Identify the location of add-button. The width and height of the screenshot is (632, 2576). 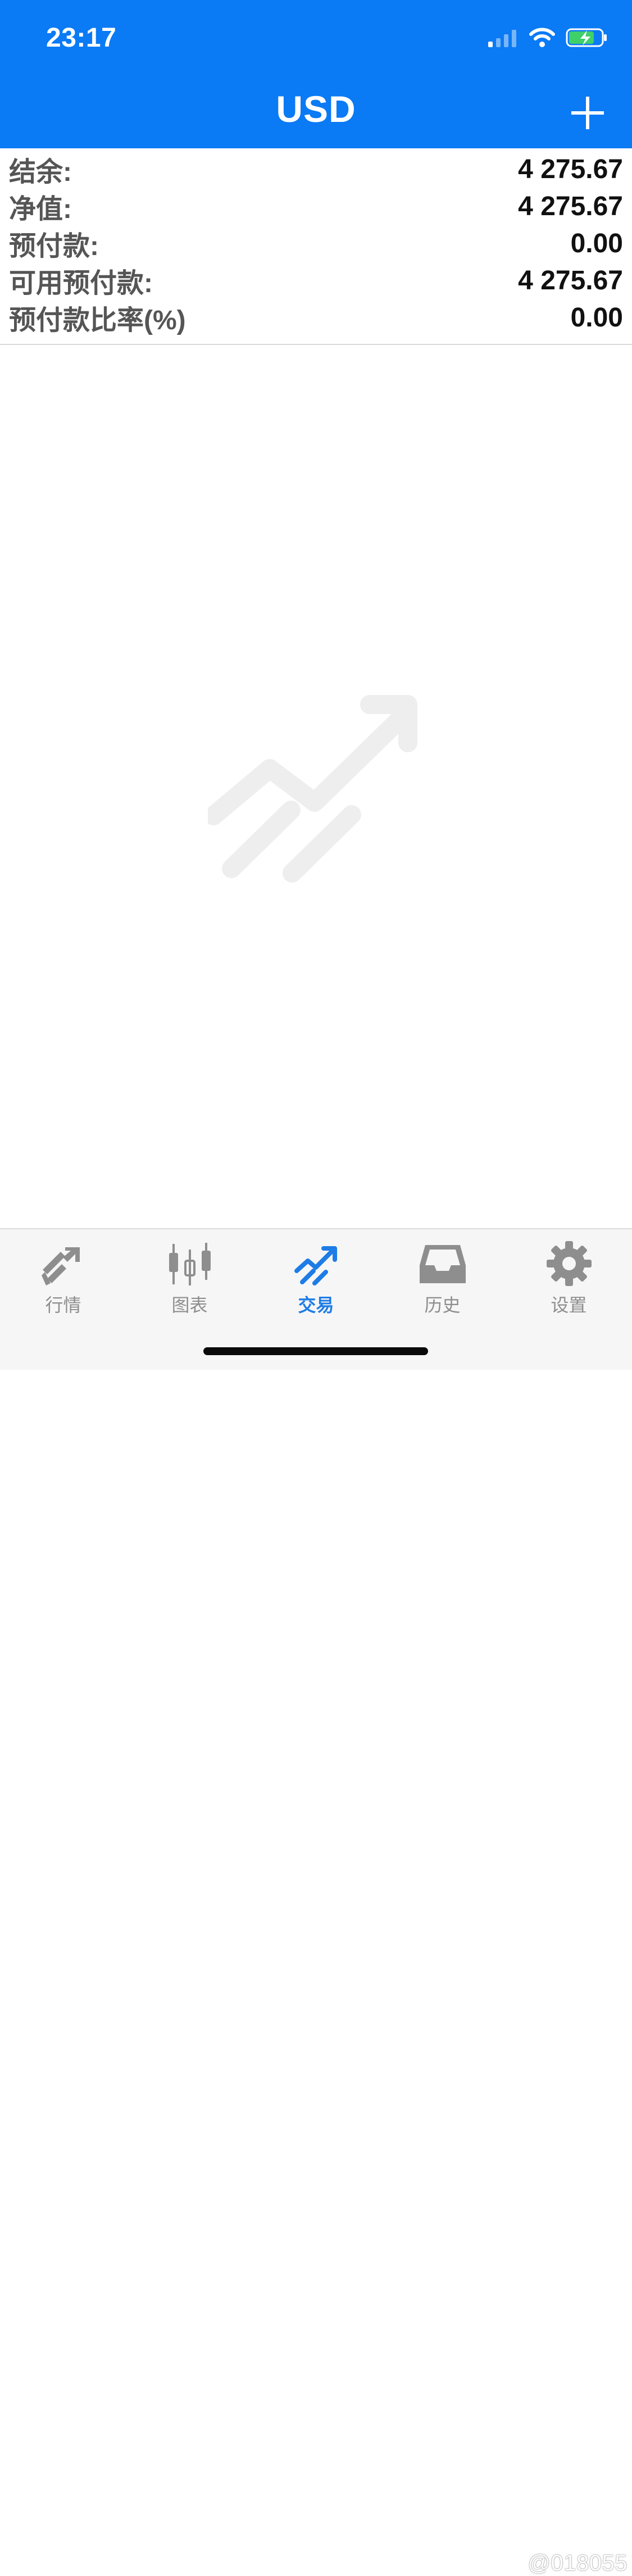
(588, 113).